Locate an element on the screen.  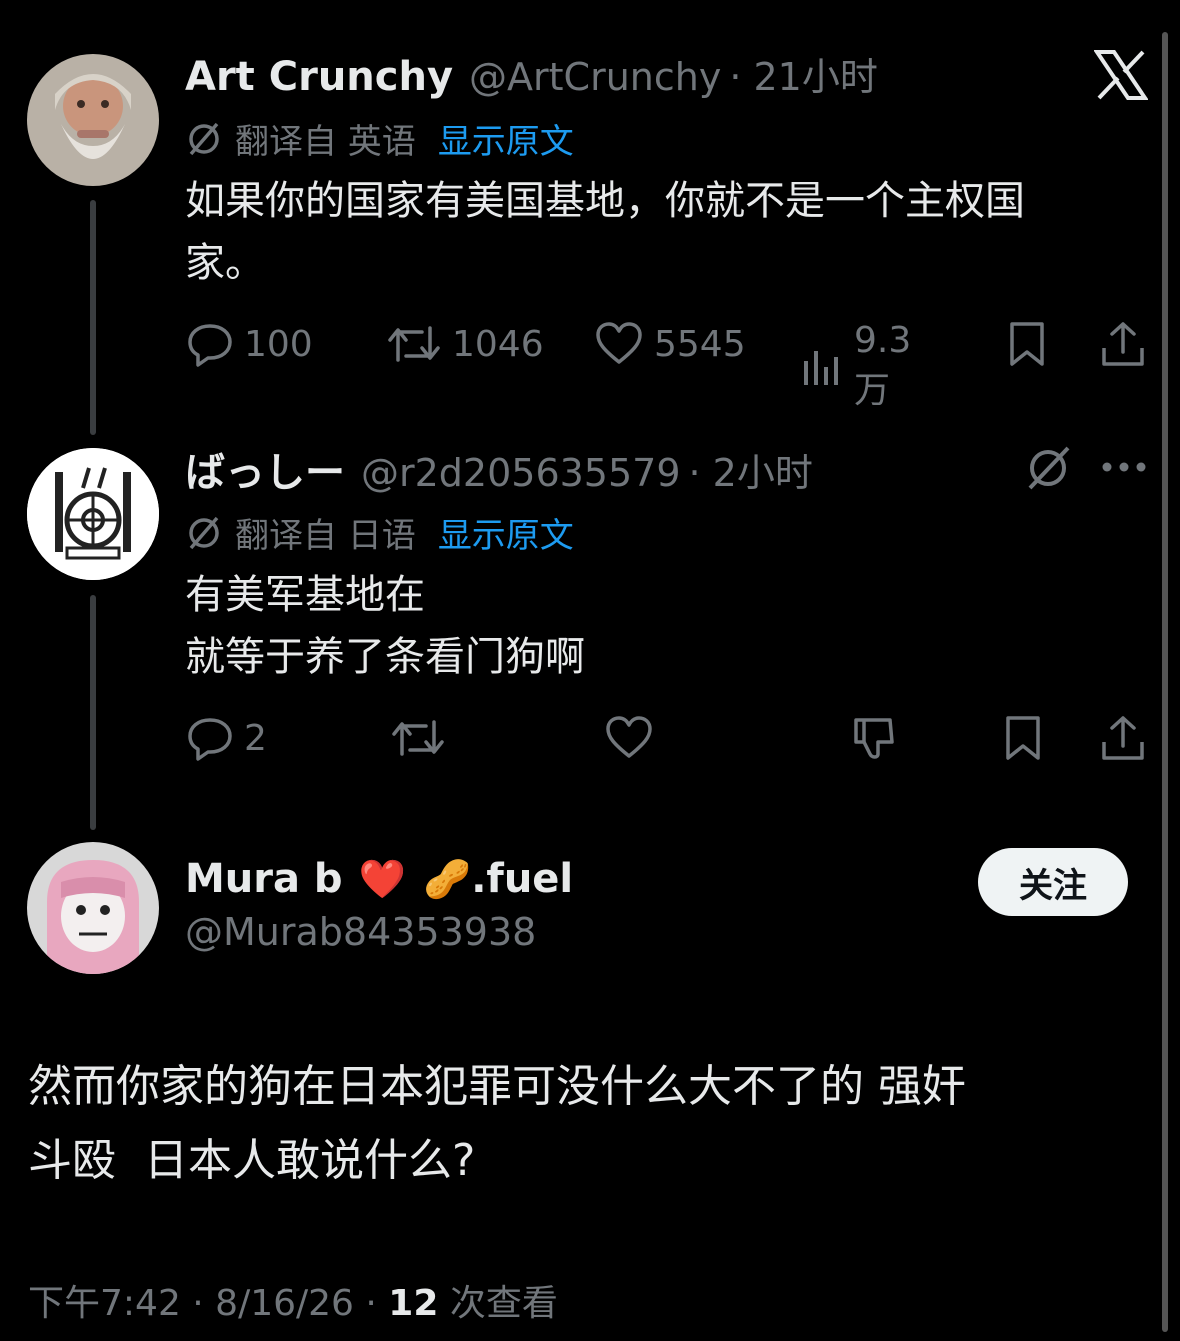
display-name-suffix: .fuel is located at coordinates (522, 879).